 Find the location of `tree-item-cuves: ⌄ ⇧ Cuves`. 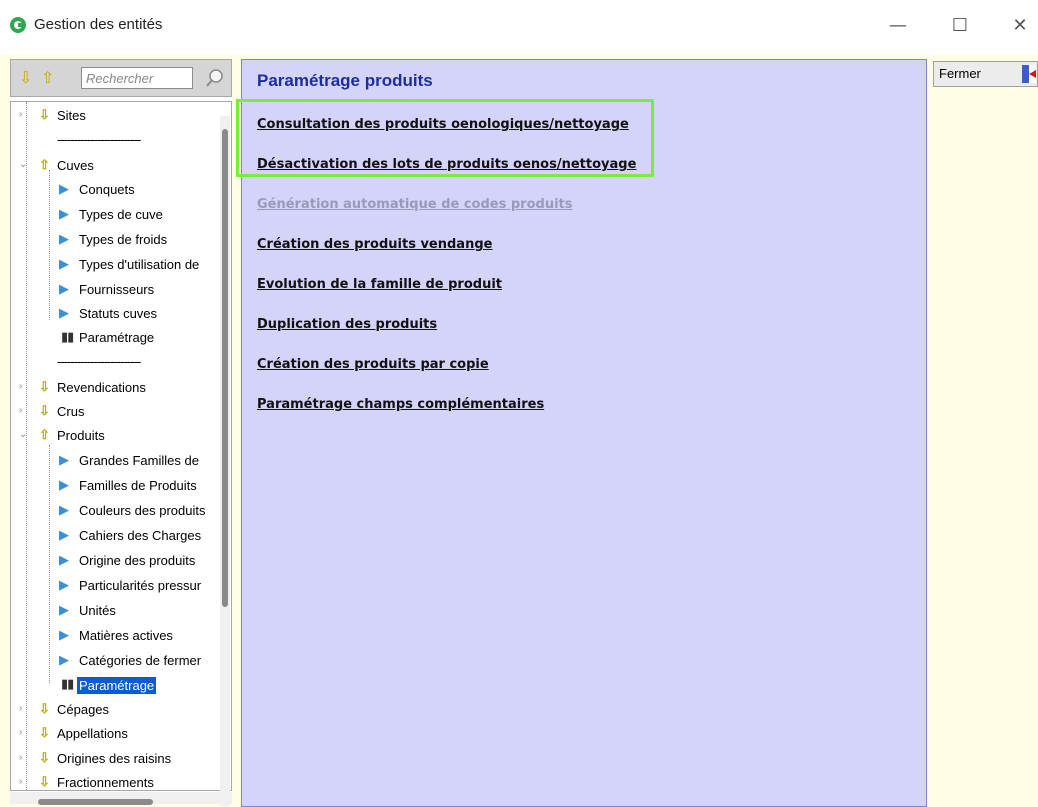

tree-item-cuves: ⌄ ⇧ Cuves is located at coordinates (121, 166).